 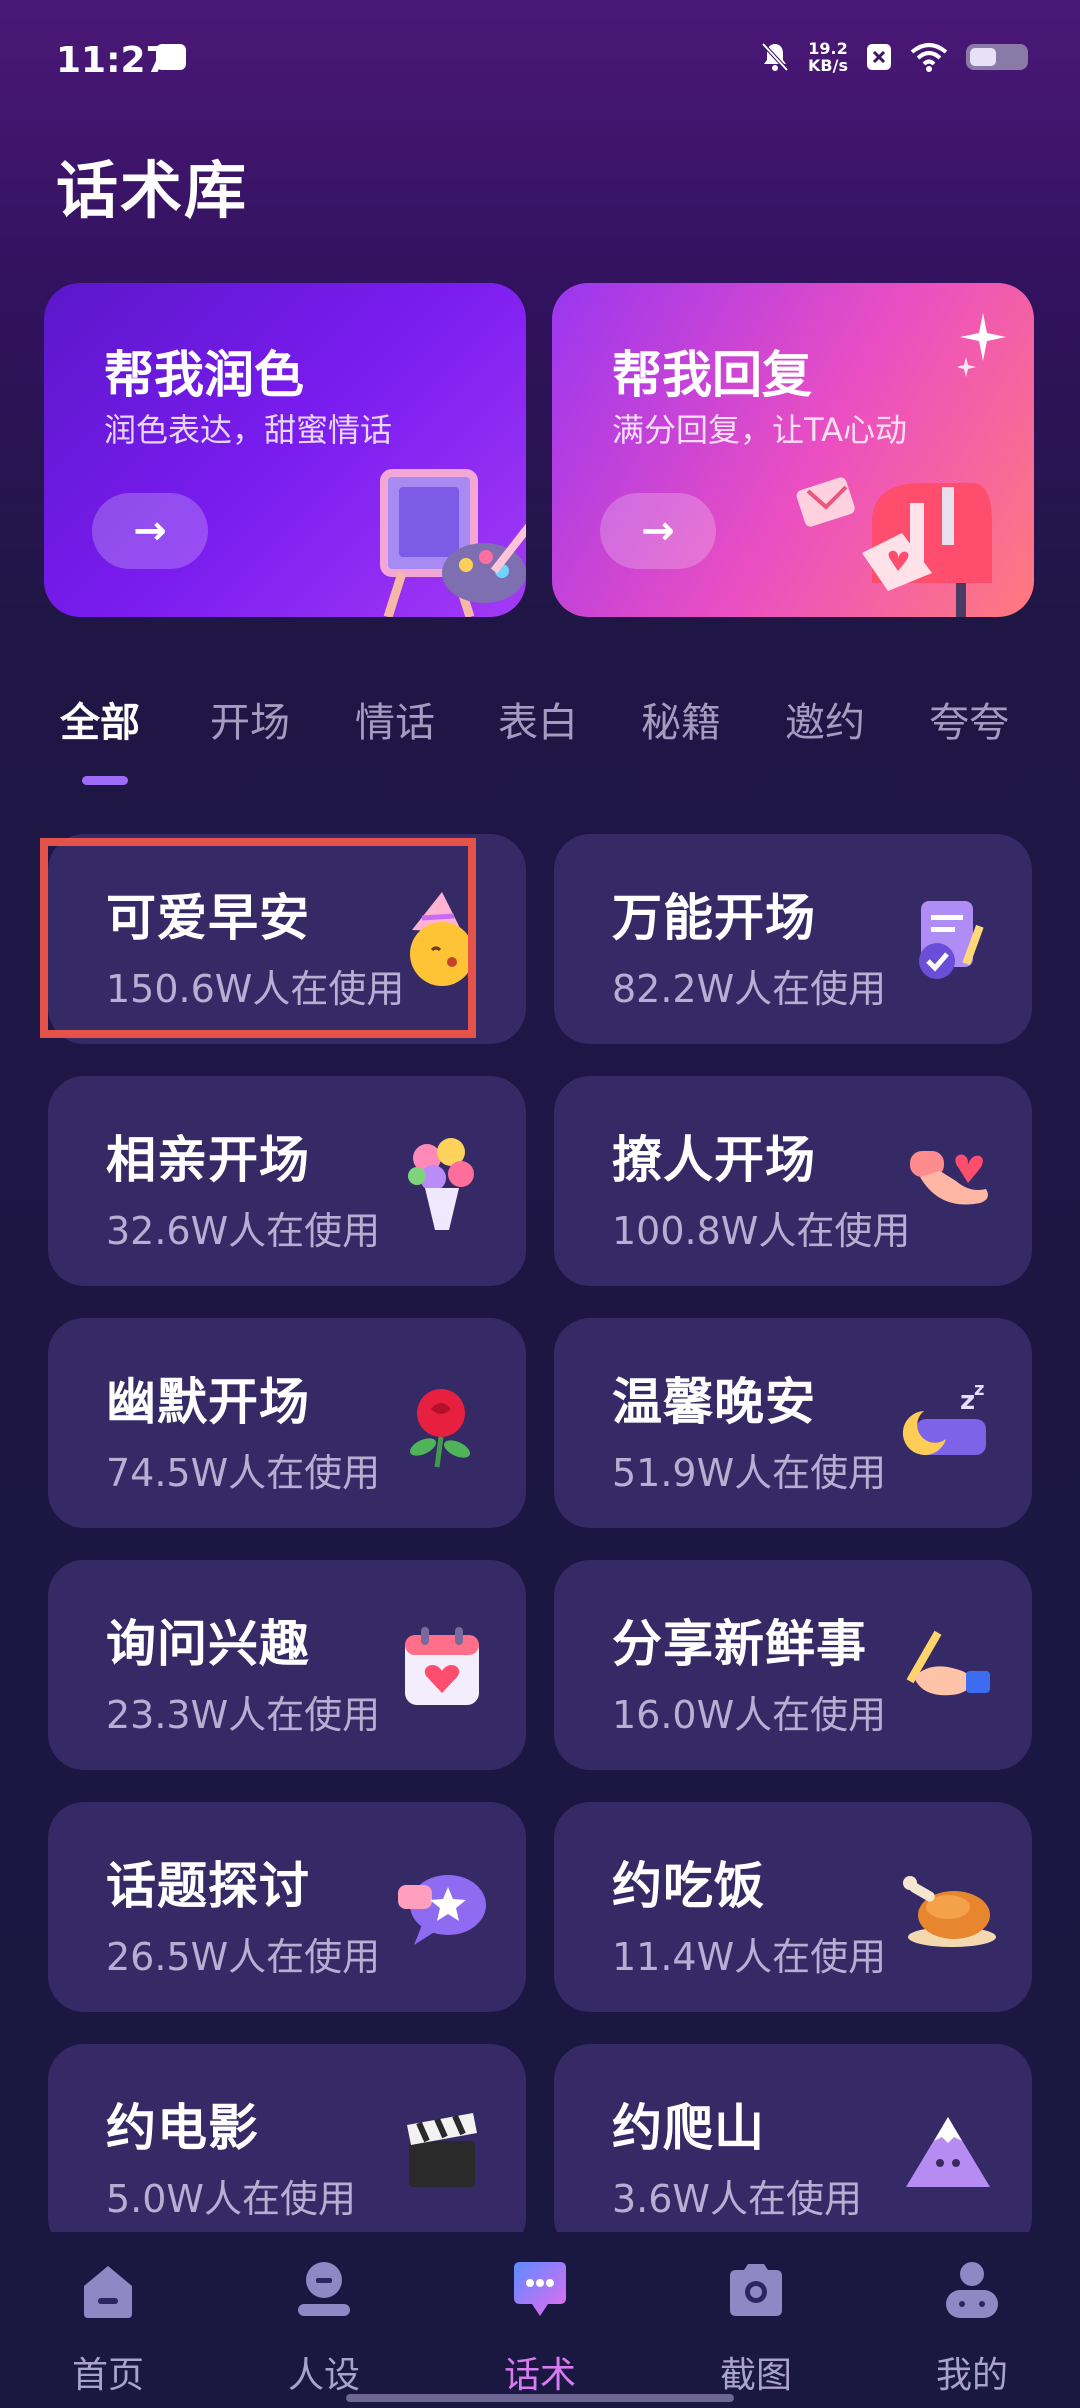 I want to click on card-usage: 74.5W人在使用, so click(x=243, y=1473).